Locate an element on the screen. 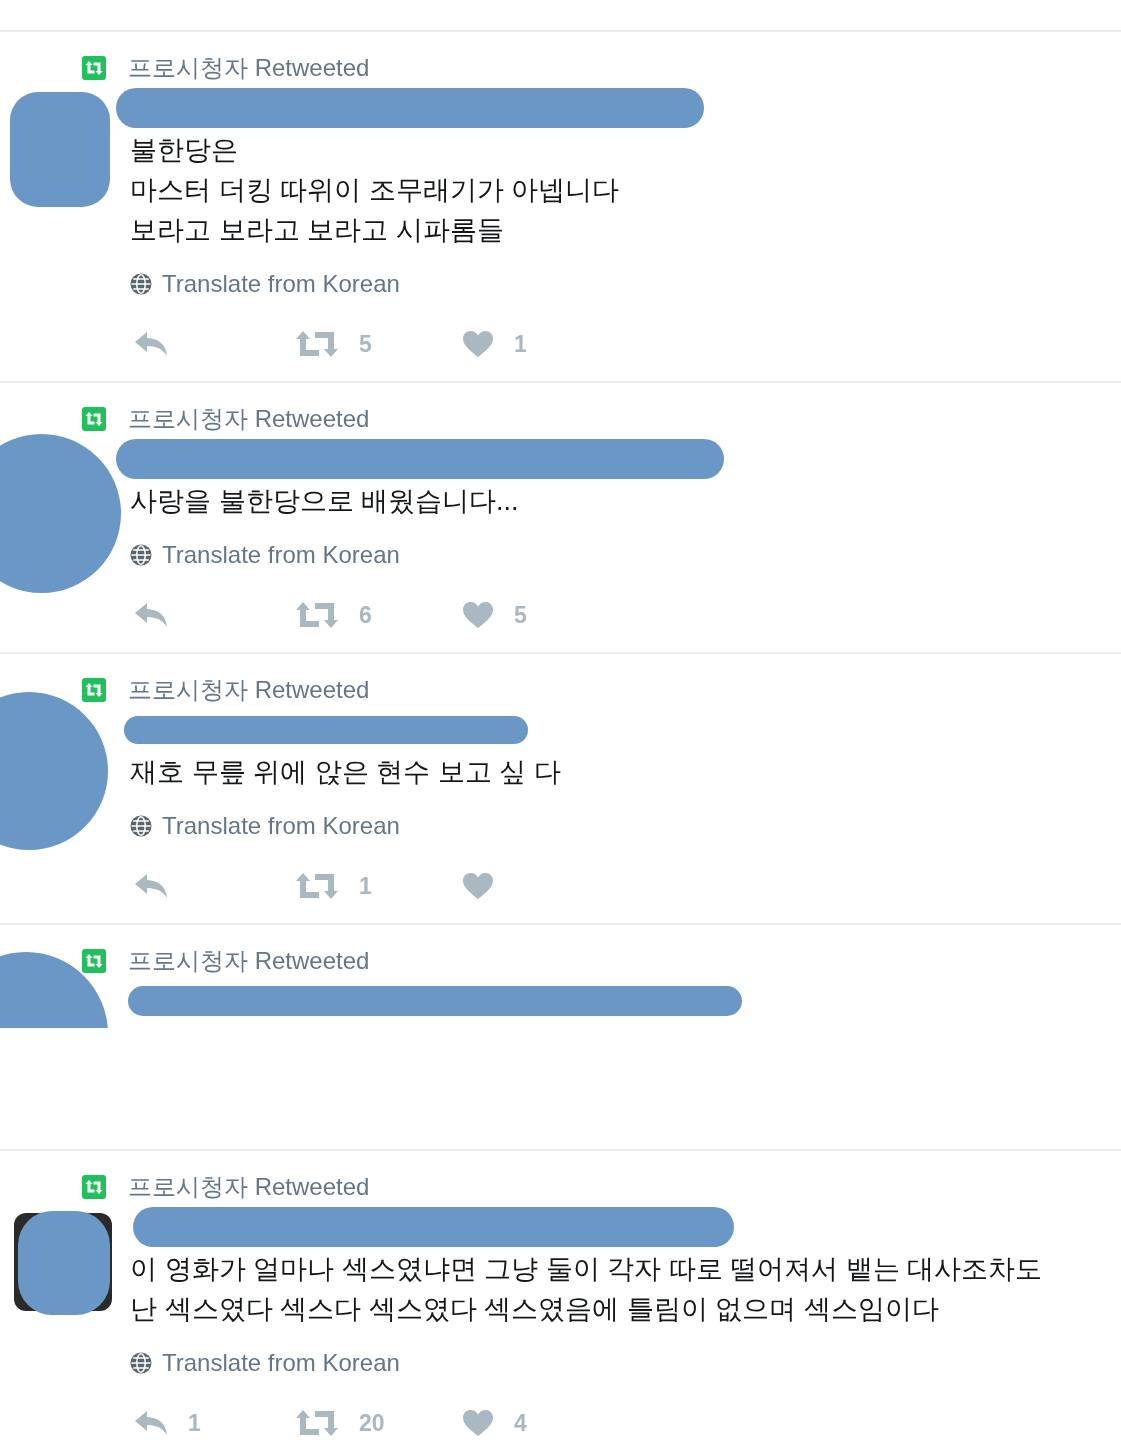  like-button: 1 is located at coordinates (495, 344).